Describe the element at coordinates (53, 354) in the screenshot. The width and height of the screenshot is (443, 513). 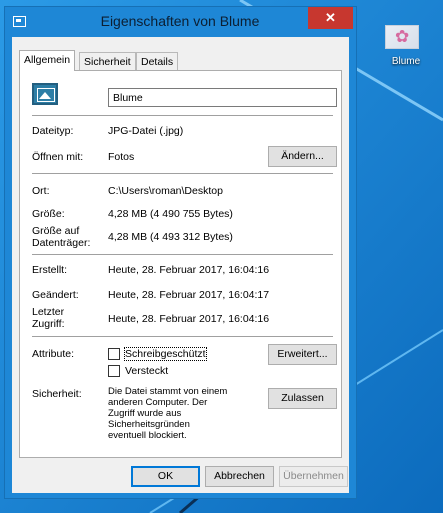
I see `attributes-label: Attribute:` at that location.